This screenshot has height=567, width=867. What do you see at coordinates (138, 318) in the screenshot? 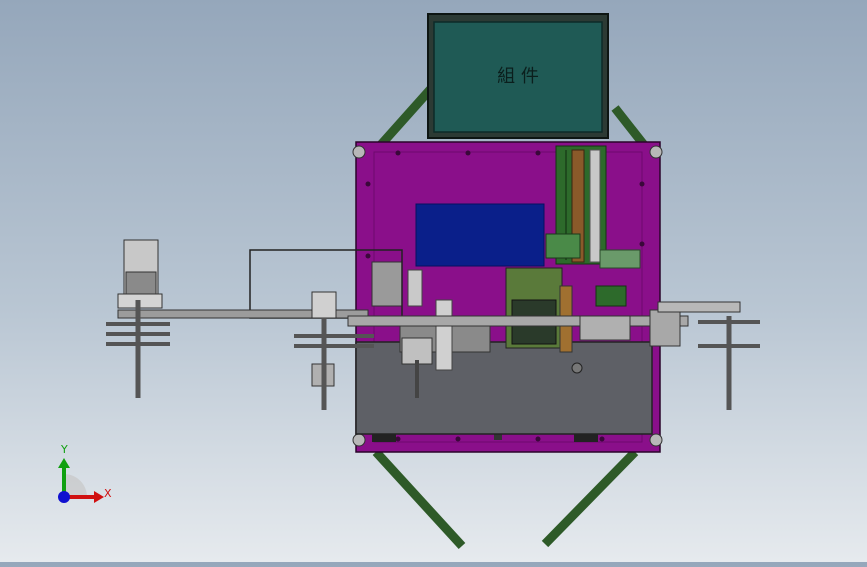
I see `left-spindle` at bounding box center [138, 318].